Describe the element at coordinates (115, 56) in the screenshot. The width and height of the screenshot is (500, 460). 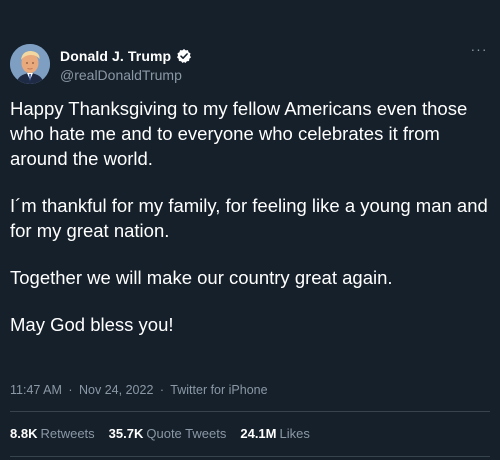
I see `author-display-name: Donald J. Trump` at that location.